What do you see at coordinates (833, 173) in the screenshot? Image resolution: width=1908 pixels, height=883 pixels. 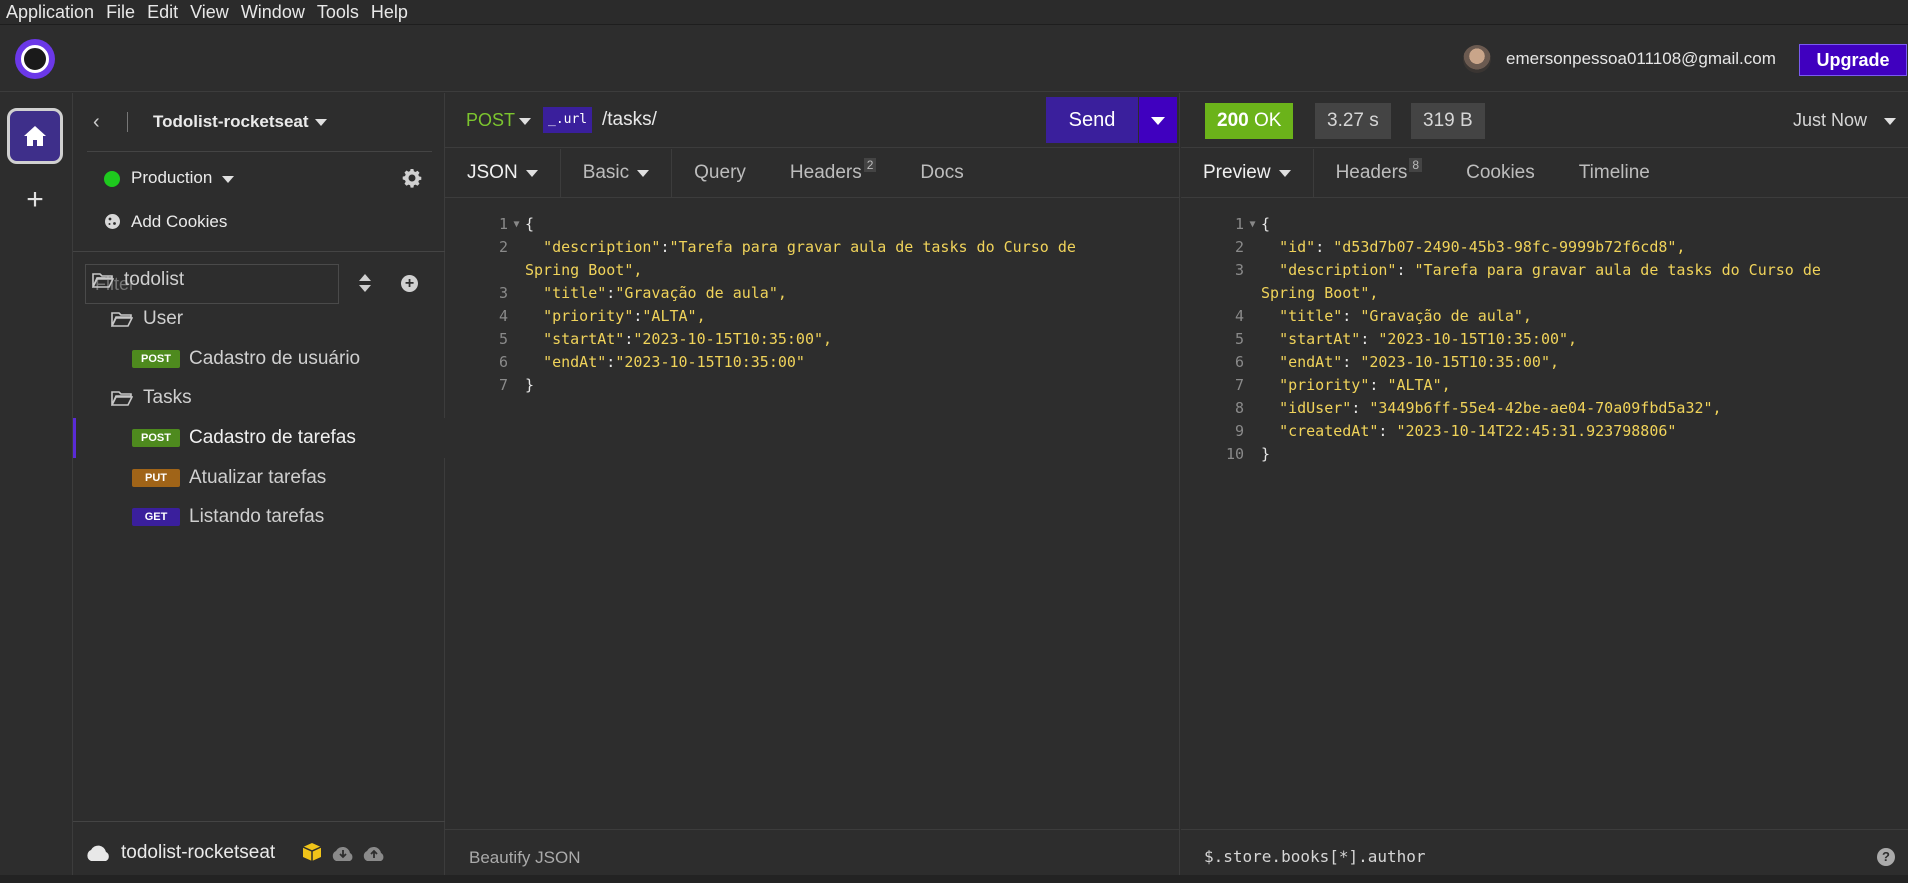 I see `tab-headers: Headers 2` at bounding box center [833, 173].